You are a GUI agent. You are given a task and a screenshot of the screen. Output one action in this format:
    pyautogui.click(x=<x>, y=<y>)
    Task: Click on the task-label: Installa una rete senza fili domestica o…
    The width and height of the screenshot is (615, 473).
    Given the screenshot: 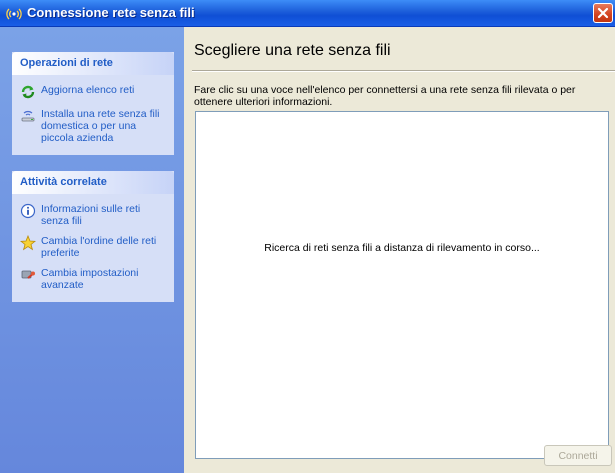 What is the action you would take?
    pyautogui.click(x=100, y=126)
    